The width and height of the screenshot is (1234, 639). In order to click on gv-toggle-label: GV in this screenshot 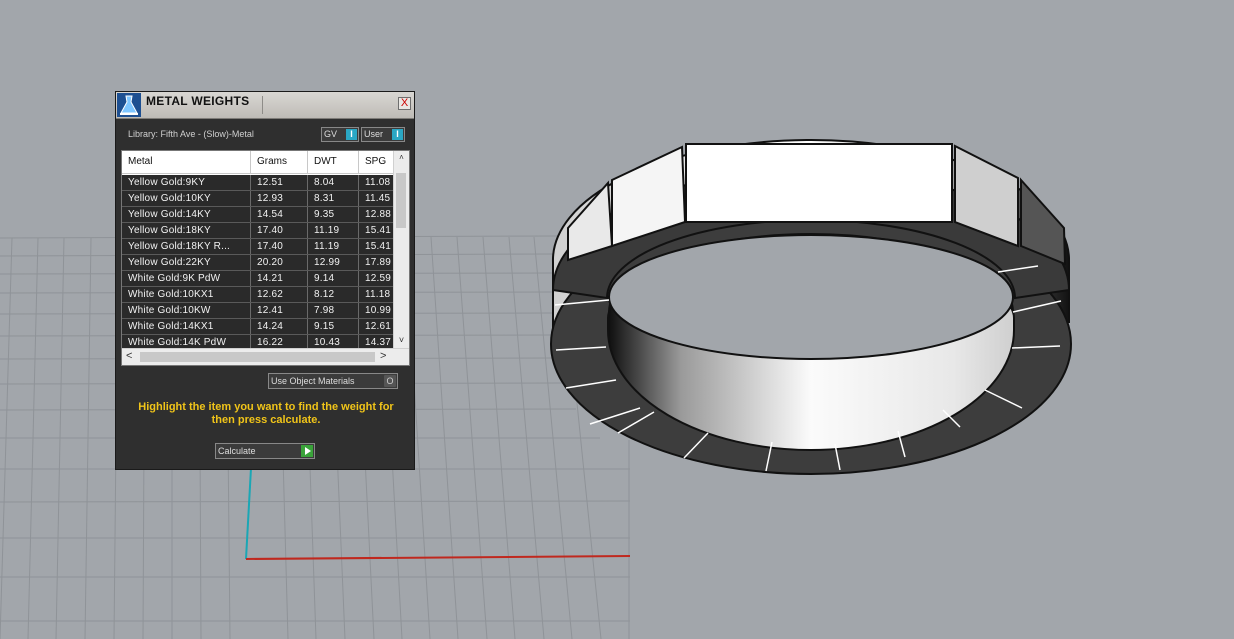, I will do `click(331, 134)`.